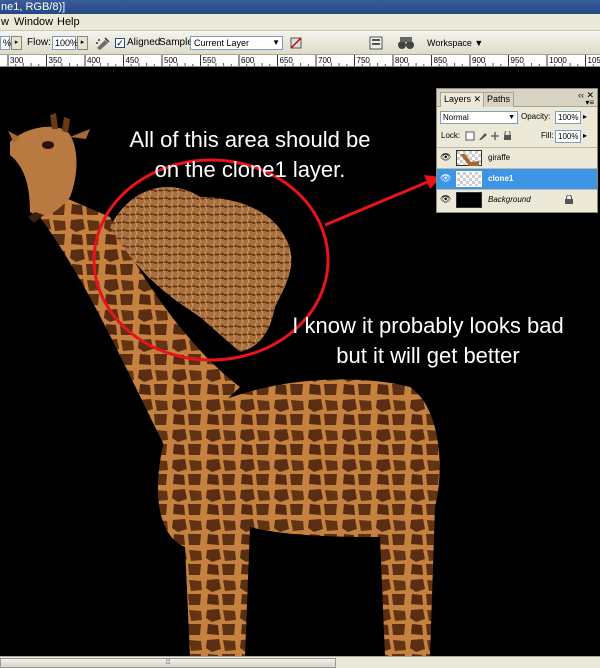  Describe the element at coordinates (94, 60) in the screenshot. I see `ruler-label: 400` at that location.